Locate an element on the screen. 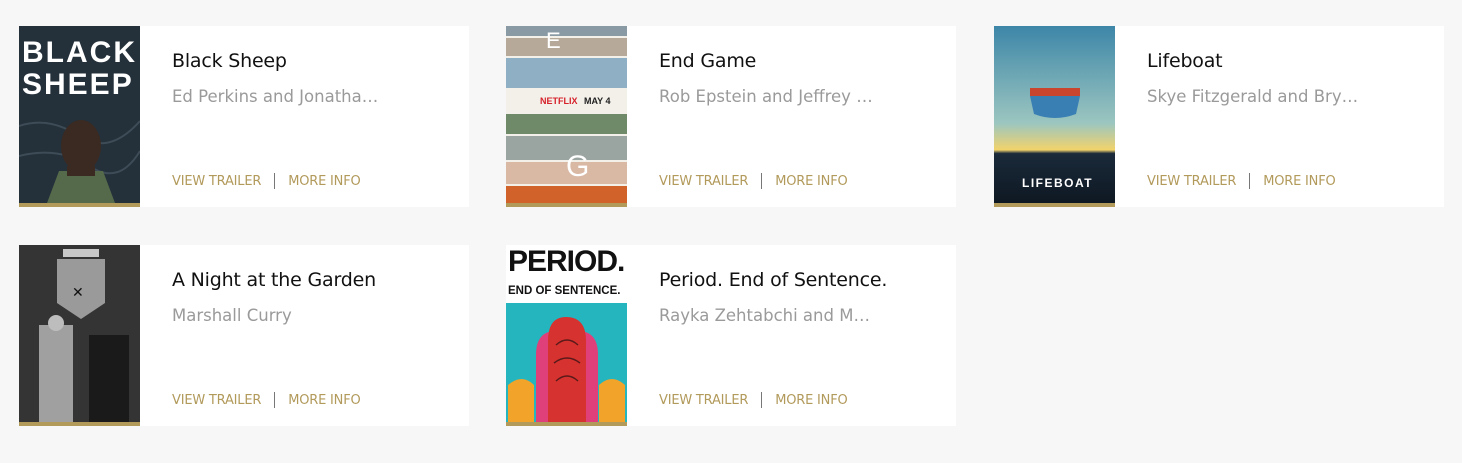 This screenshot has width=1462, height=463. film-title: Black Sheep is located at coordinates (229, 61).